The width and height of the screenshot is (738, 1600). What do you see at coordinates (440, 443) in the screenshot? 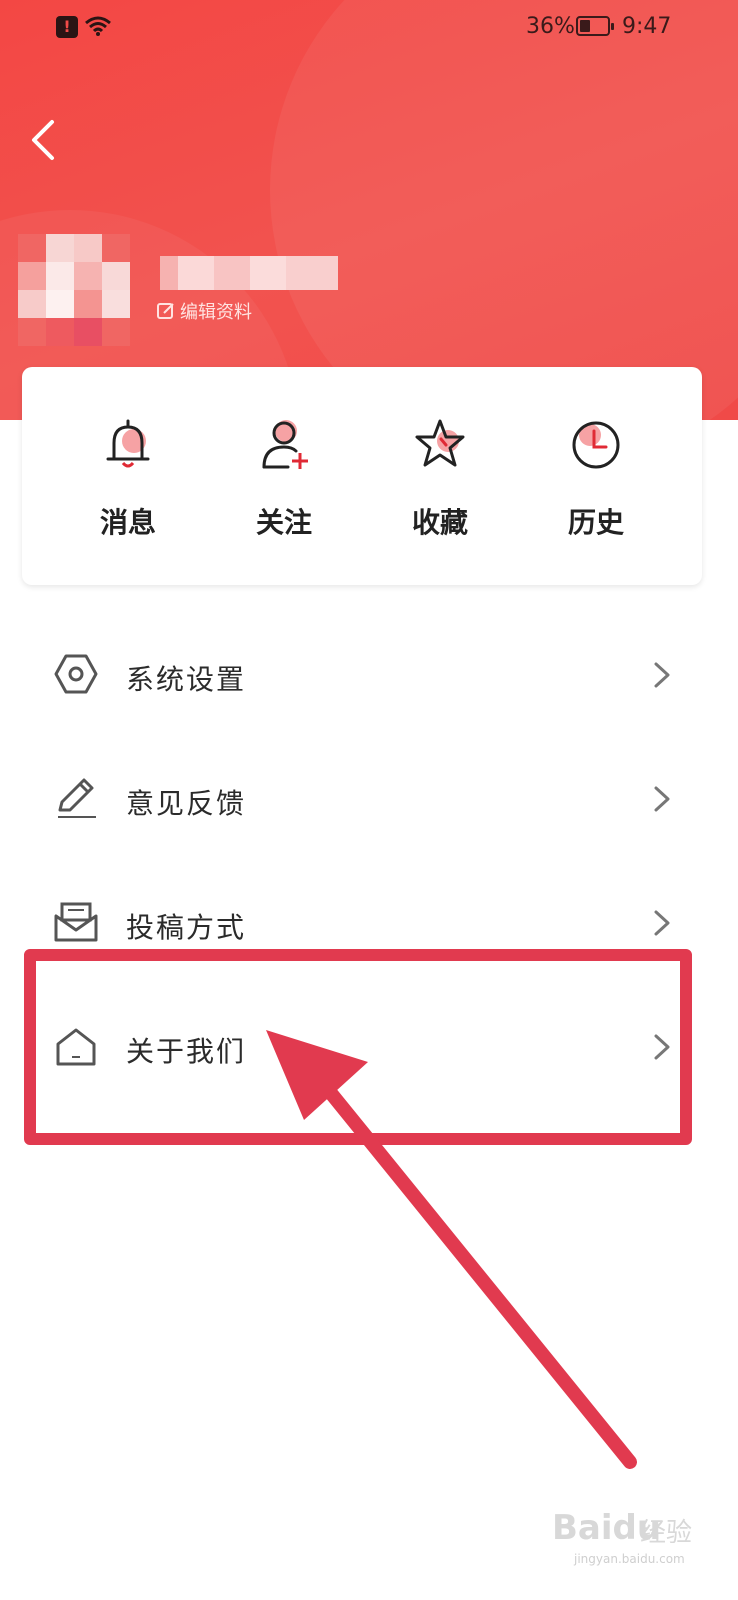
I see `star-icon` at bounding box center [440, 443].